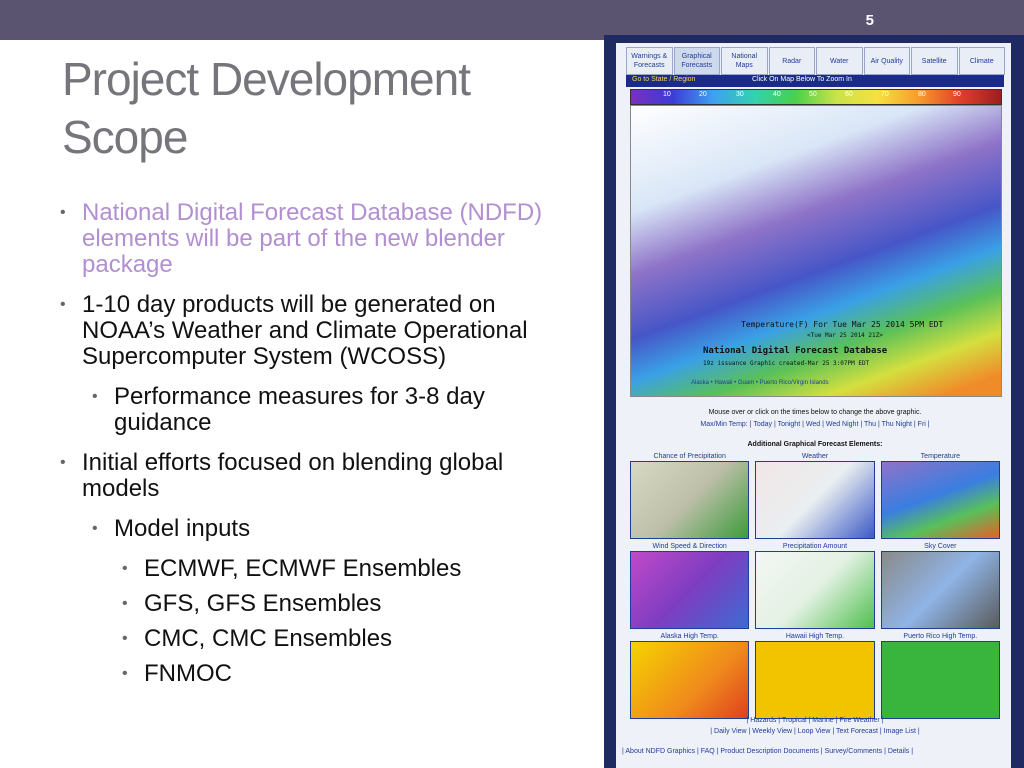  What do you see at coordinates (940, 546) in the screenshot?
I see `element-label: Sky Cover` at bounding box center [940, 546].